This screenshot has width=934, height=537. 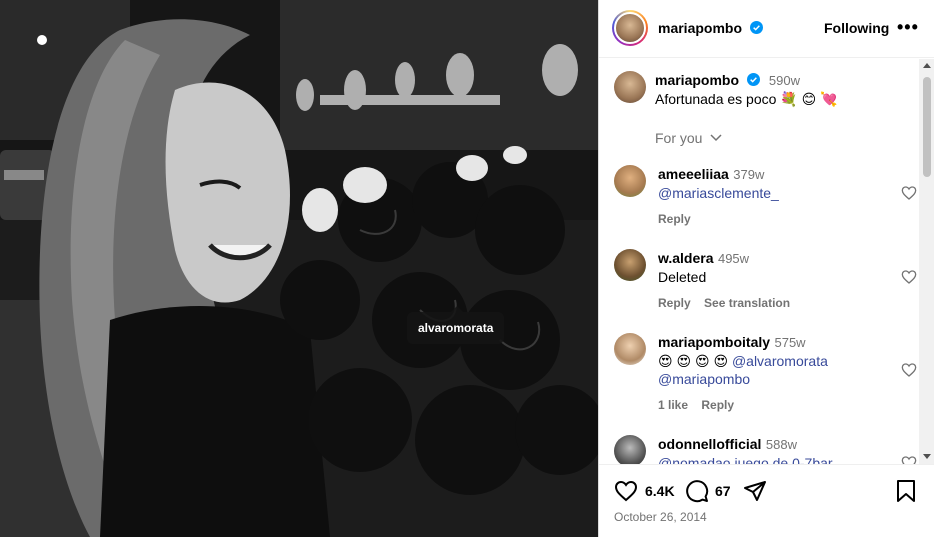 What do you see at coordinates (700, 28) in the screenshot?
I see `author-username: mariapombo` at bounding box center [700, 28].